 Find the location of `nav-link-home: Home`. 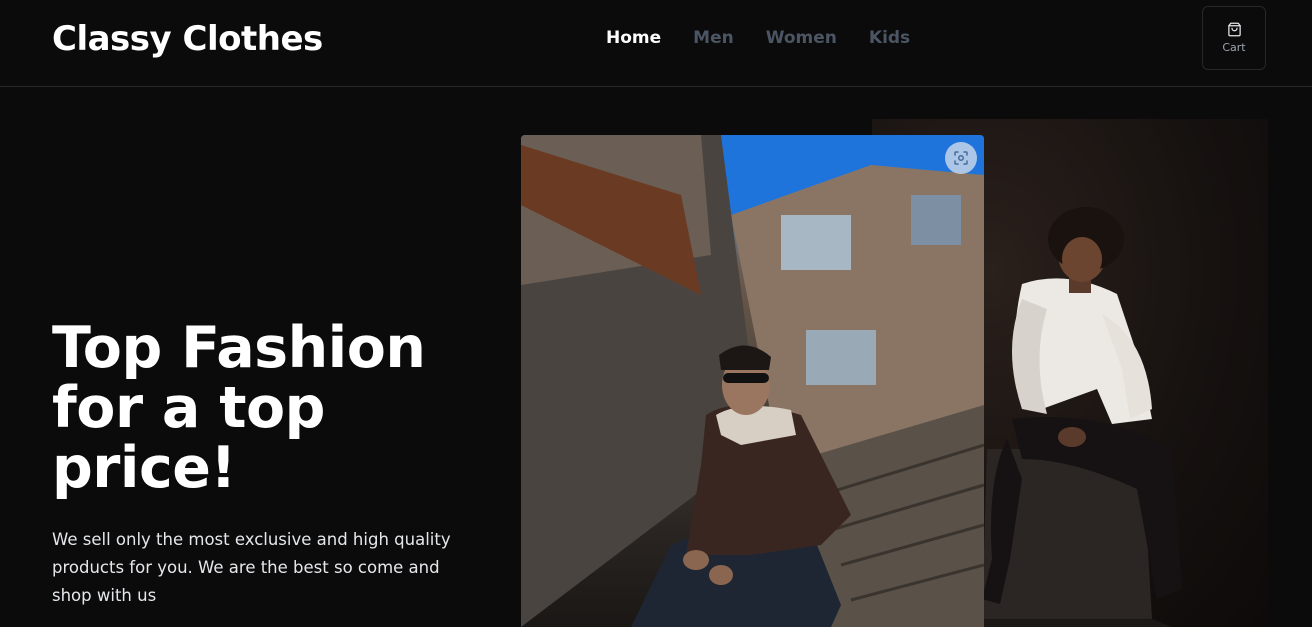

nav-link-home: Home is located at coordinates (633, 38).